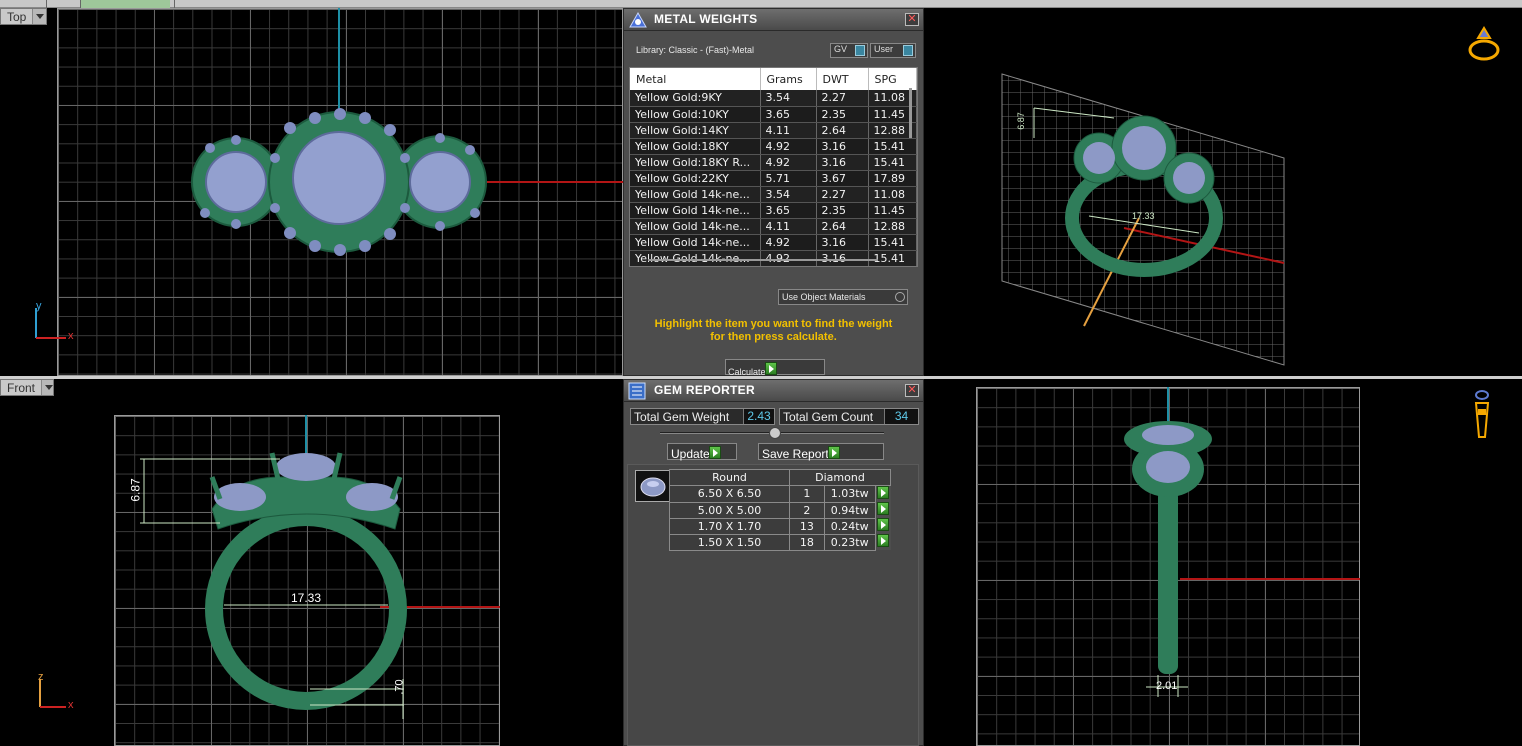 The image size is (1522, 746). I want to click on toggle-icon, so click(860, 50).